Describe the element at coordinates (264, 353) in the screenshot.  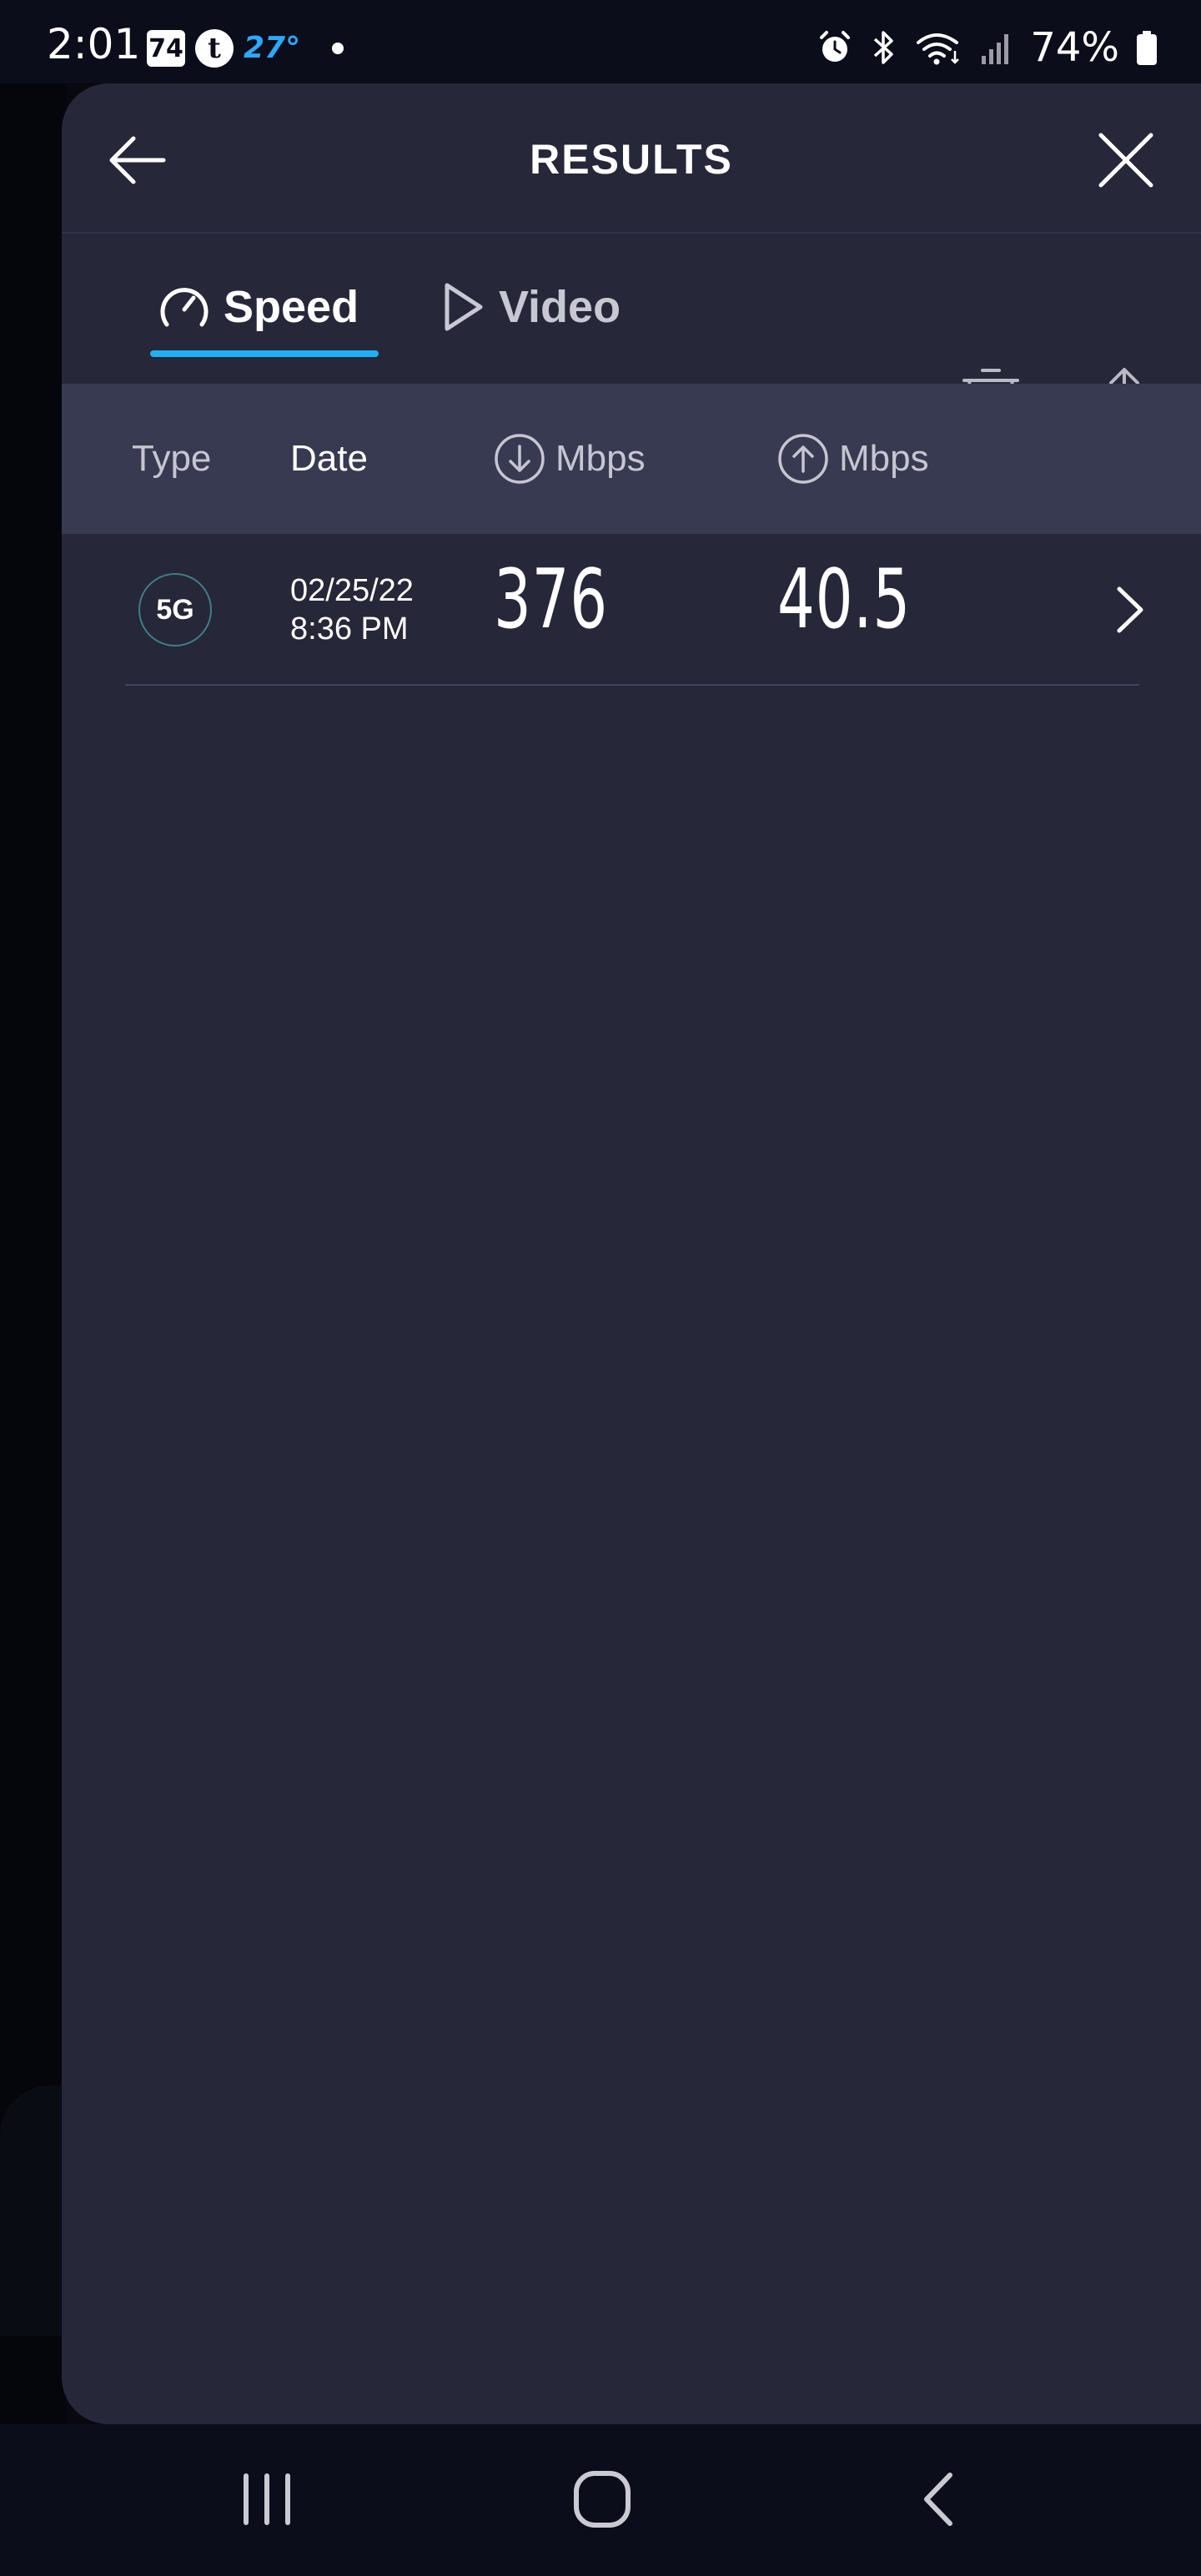
I see `active-tab-indicator` at that location.